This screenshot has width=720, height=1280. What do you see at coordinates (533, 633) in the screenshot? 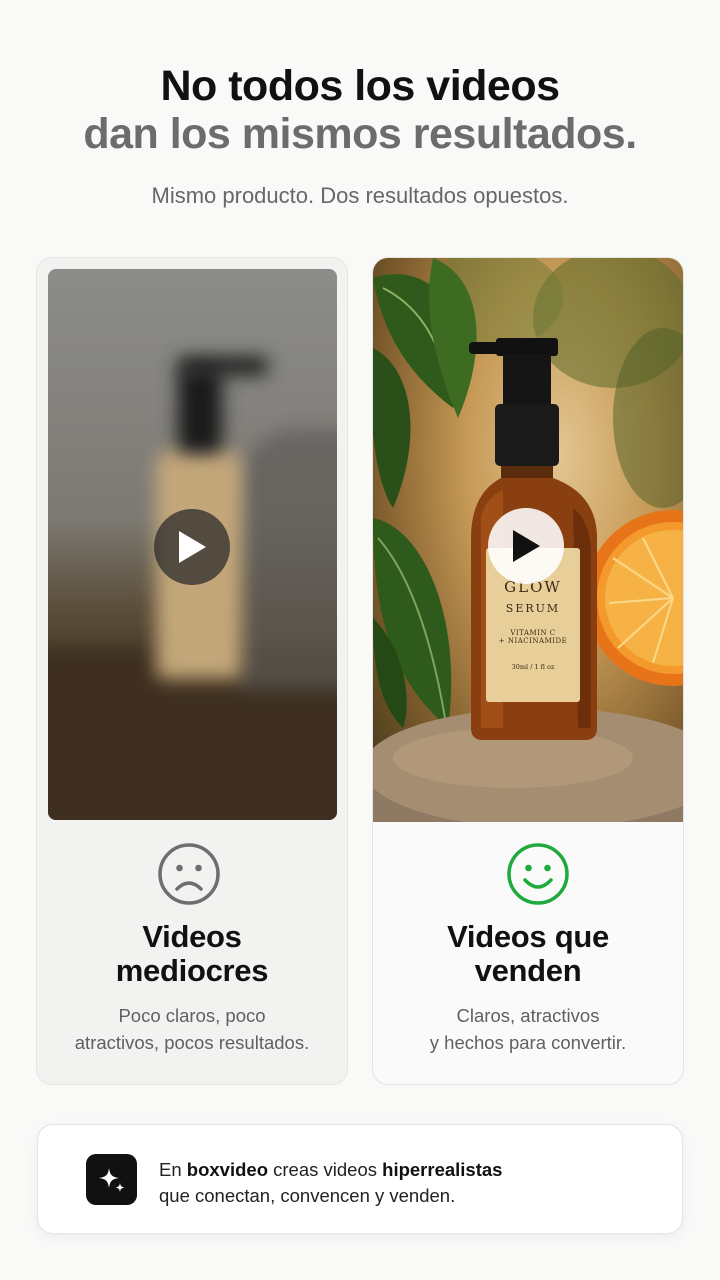
I see `label-ingredients-1: VITAMIN C` at bounding box center [533, 633].